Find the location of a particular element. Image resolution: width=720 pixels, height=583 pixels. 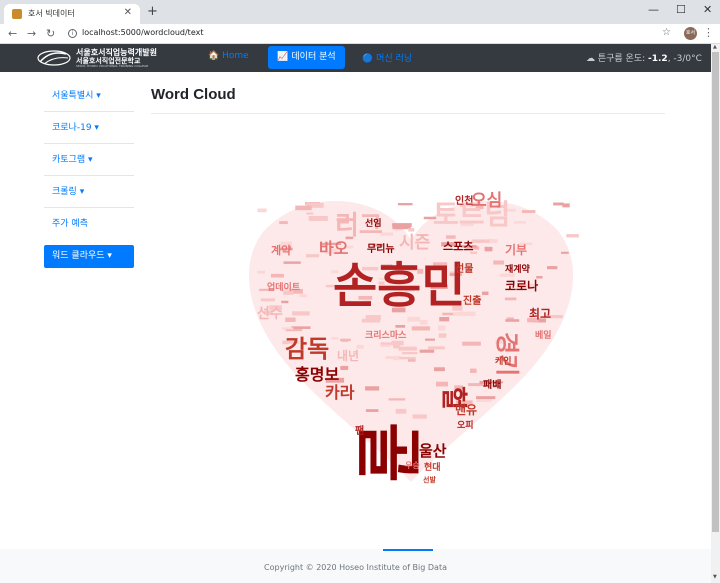

nav-data-analysis-button: 📈 데이터 분석 is located at coordinates (306, 57).